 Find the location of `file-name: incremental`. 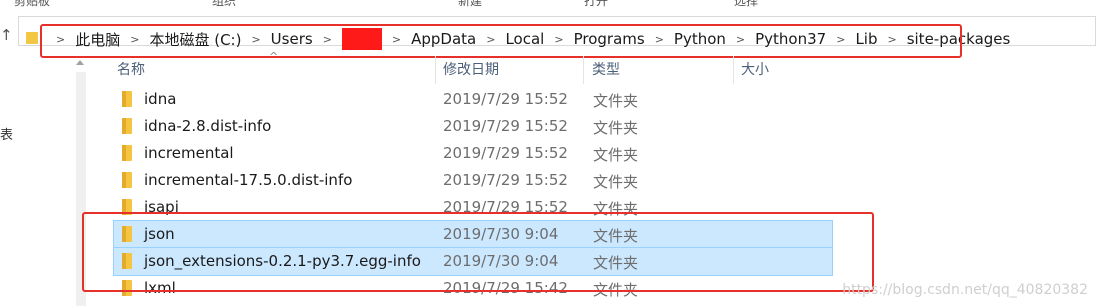

file-name: incremental is located at coordinates (189, 153).